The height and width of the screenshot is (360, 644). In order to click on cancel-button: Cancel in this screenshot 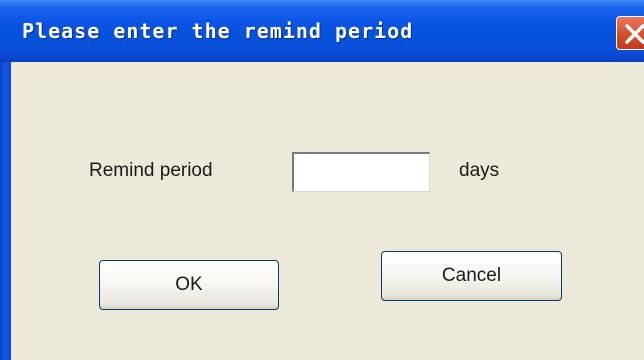, I will do `click(471, 276)`.